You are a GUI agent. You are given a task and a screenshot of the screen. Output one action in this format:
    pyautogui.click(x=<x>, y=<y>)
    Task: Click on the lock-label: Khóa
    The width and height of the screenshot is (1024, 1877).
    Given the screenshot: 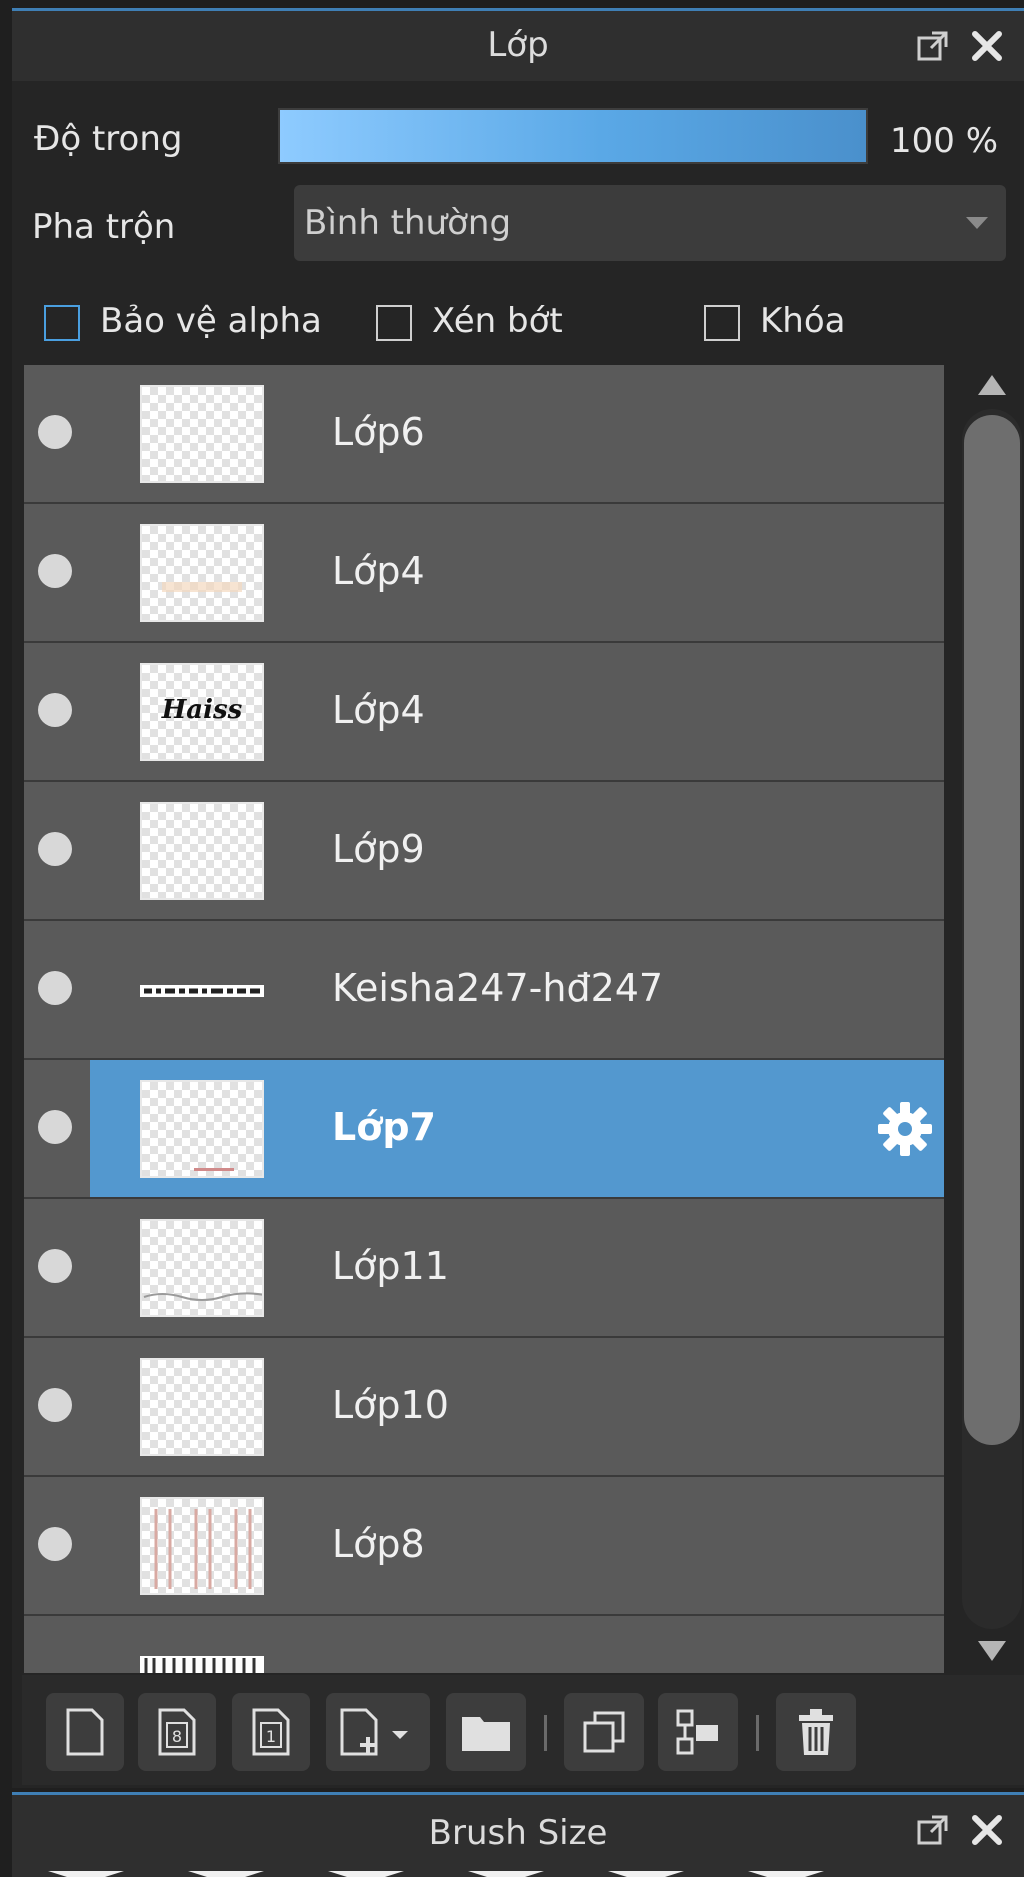 What is the action you would take?
    pyautogui.click(x=803, y=321)
    